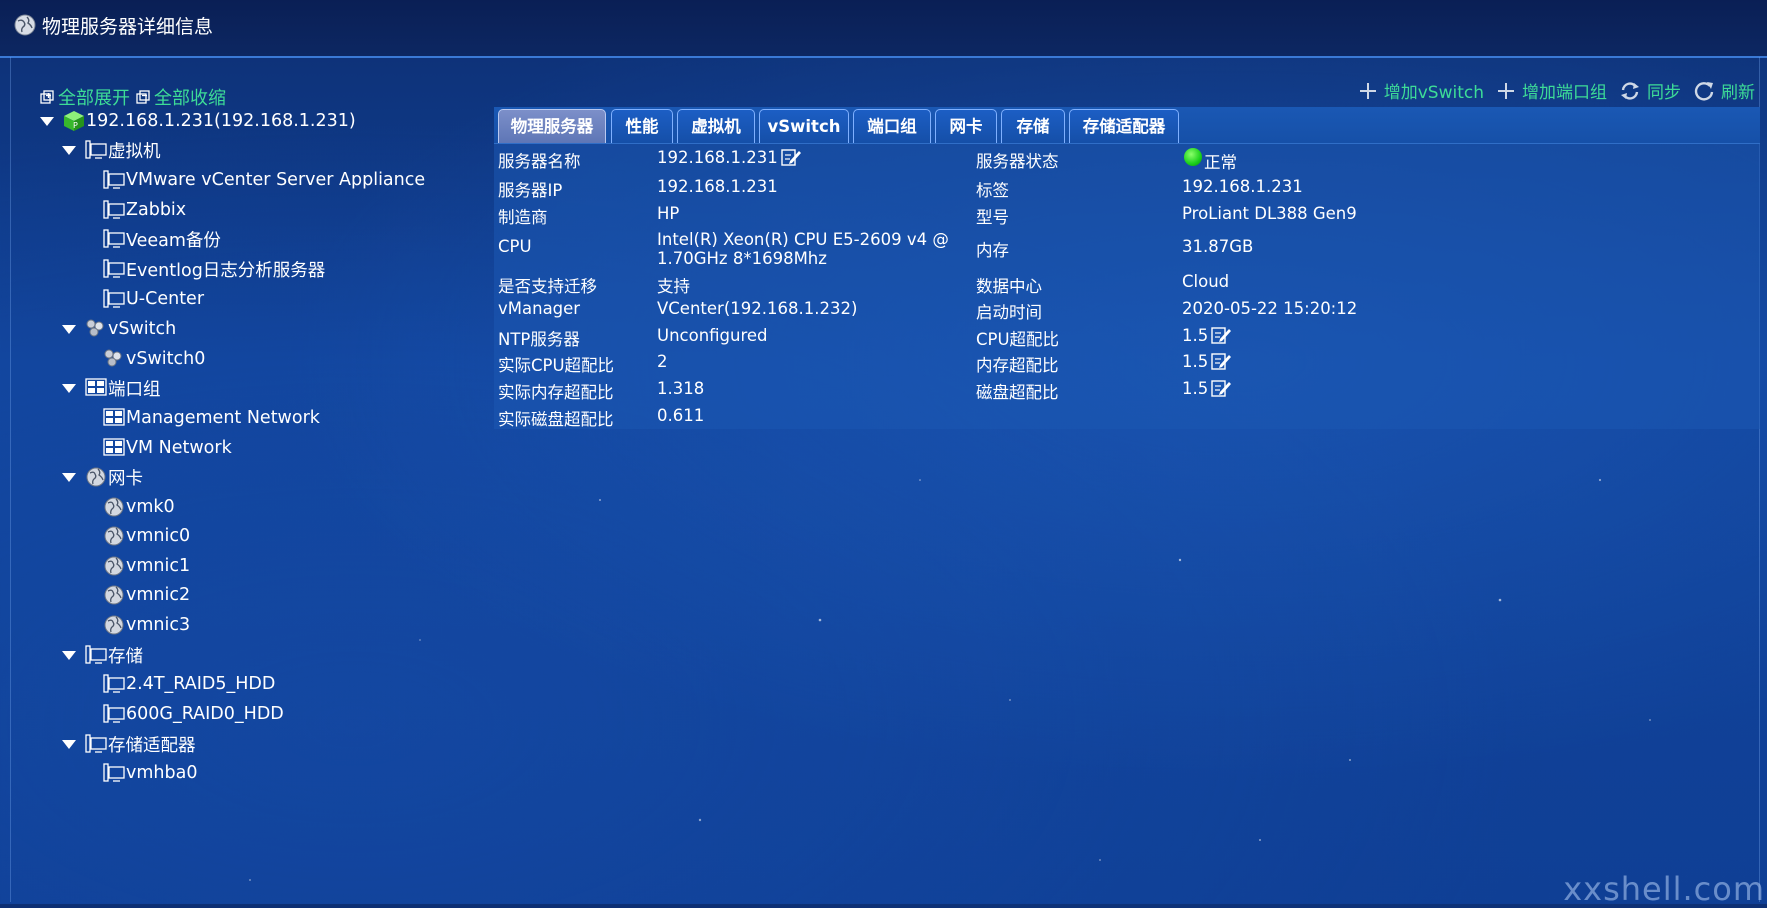 The image size is (1767, 908). Describe the element at coordinates (1009, 286) in the screenshot. I see `detail-label: 数据中心` at that location.